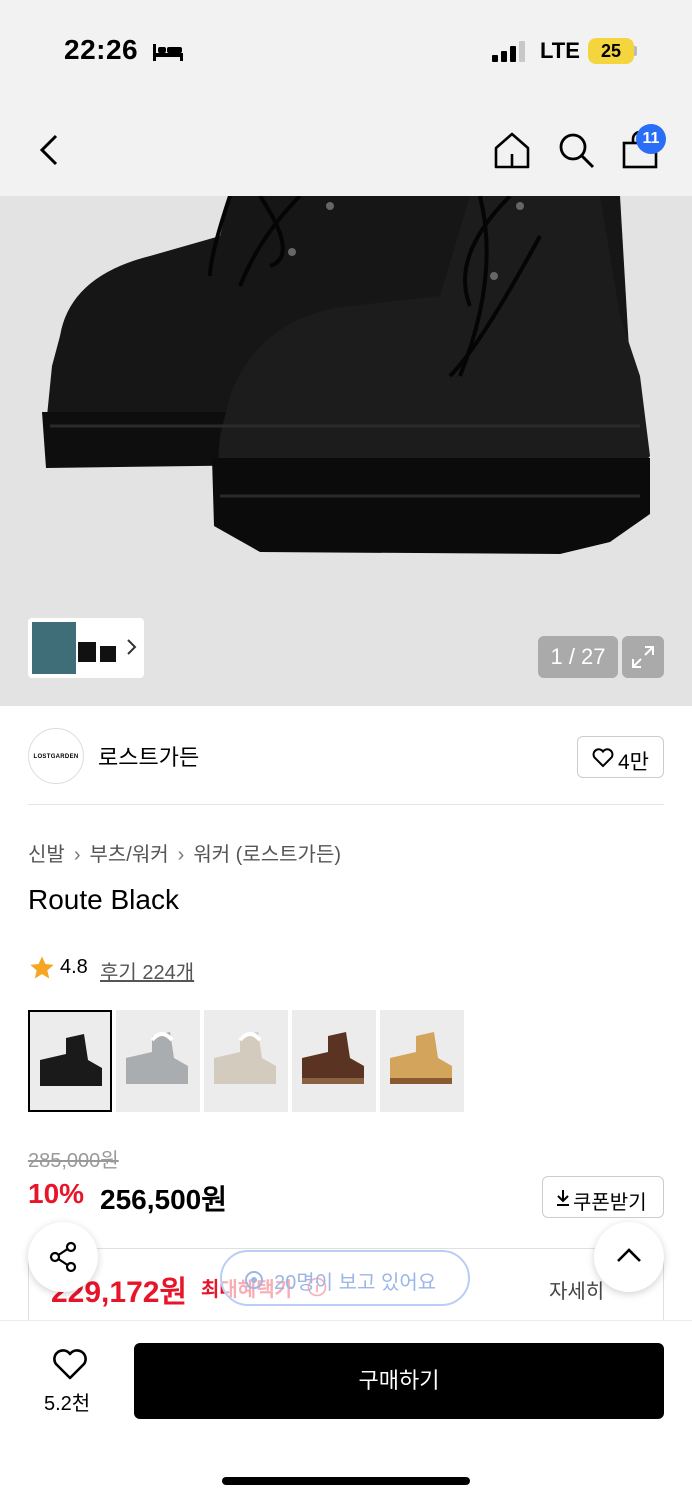 The height and width of the screenshot is (1500, 692). Describe the element at coordinates (512, 150) in the screenshot. I see `home-icon` at that location.